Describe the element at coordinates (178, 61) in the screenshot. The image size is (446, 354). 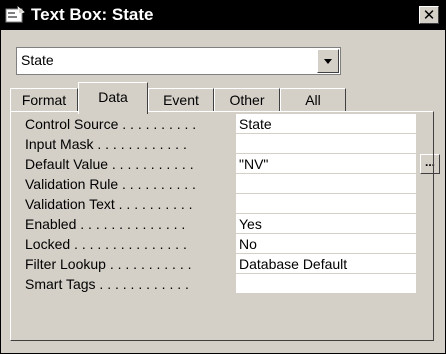
I see `object-selector-combobox: State` at that location.